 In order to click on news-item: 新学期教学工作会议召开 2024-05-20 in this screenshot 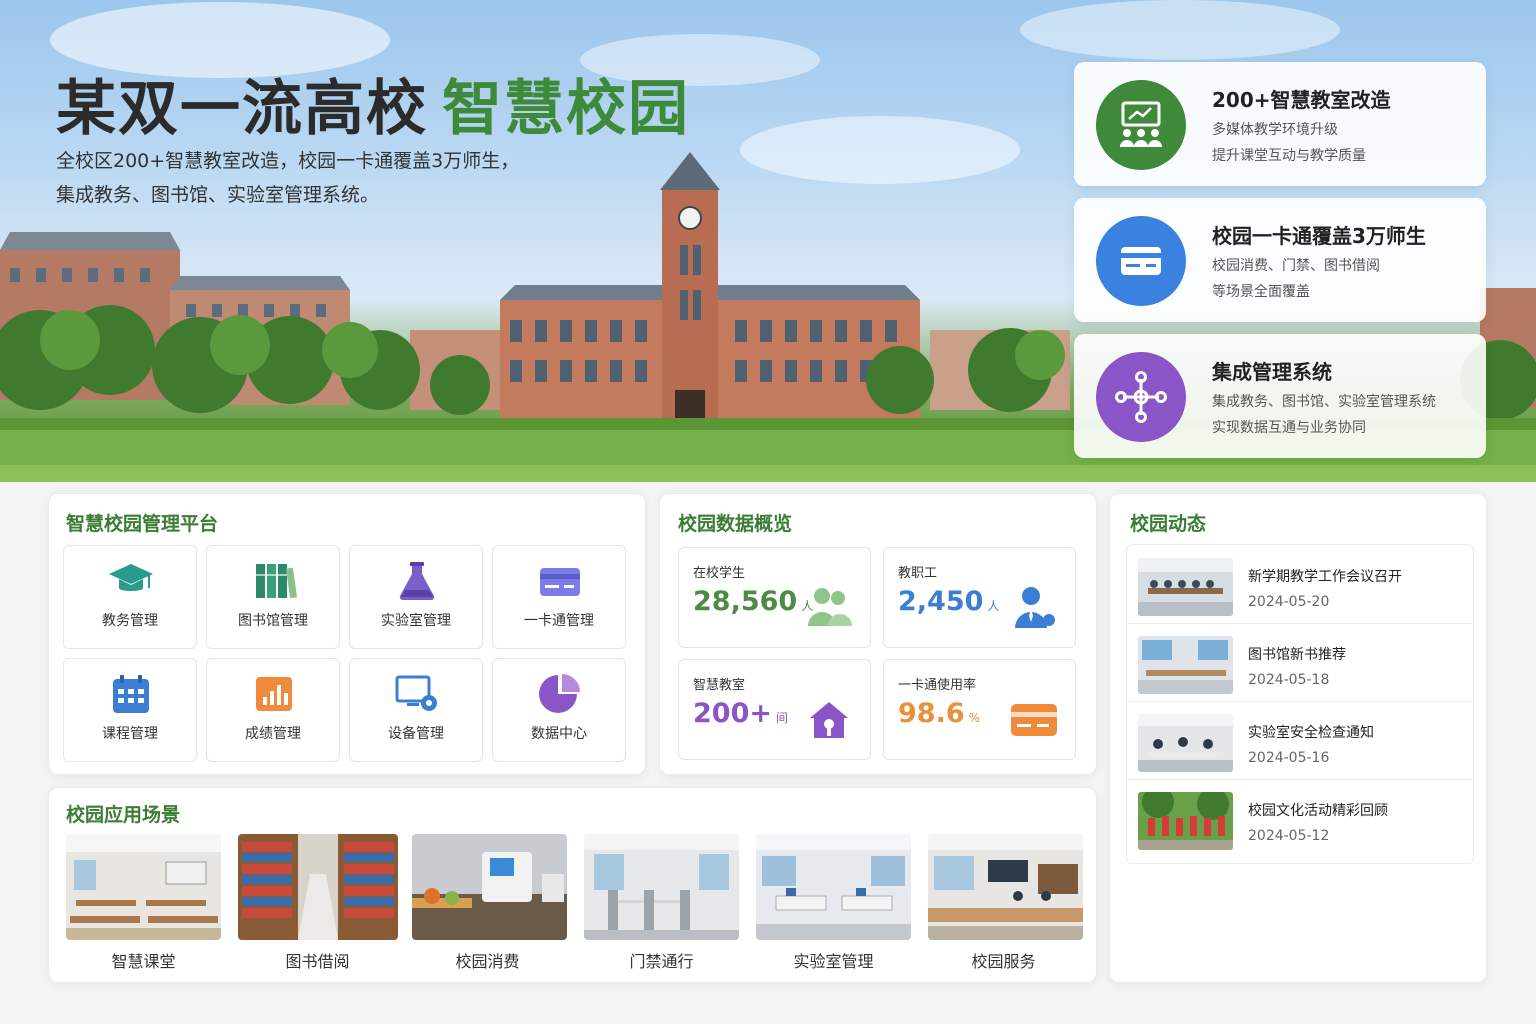, I will do `click(1300, 585)`.